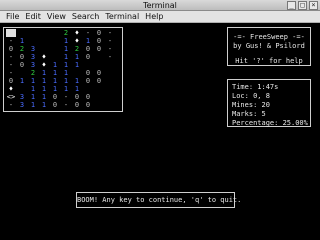 The image size is (320, 240). What do you see at coordinates (313, 5) in the screenshot?
I see `close-button: ×` at bounding box center [313, 5].